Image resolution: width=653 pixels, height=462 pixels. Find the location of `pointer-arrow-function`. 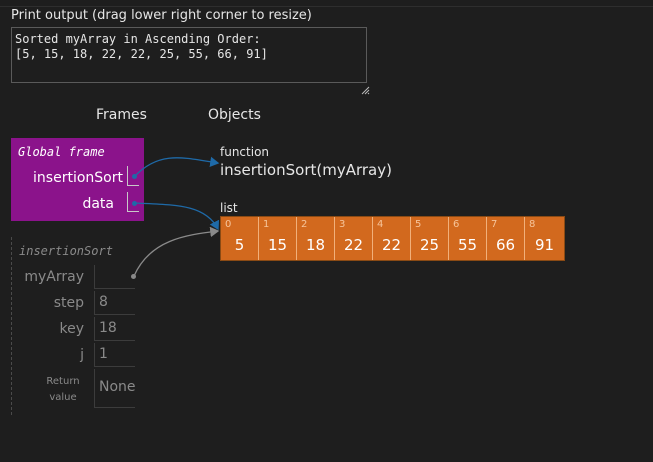

pointer-arrow-function is located at coordinates (177, 166).